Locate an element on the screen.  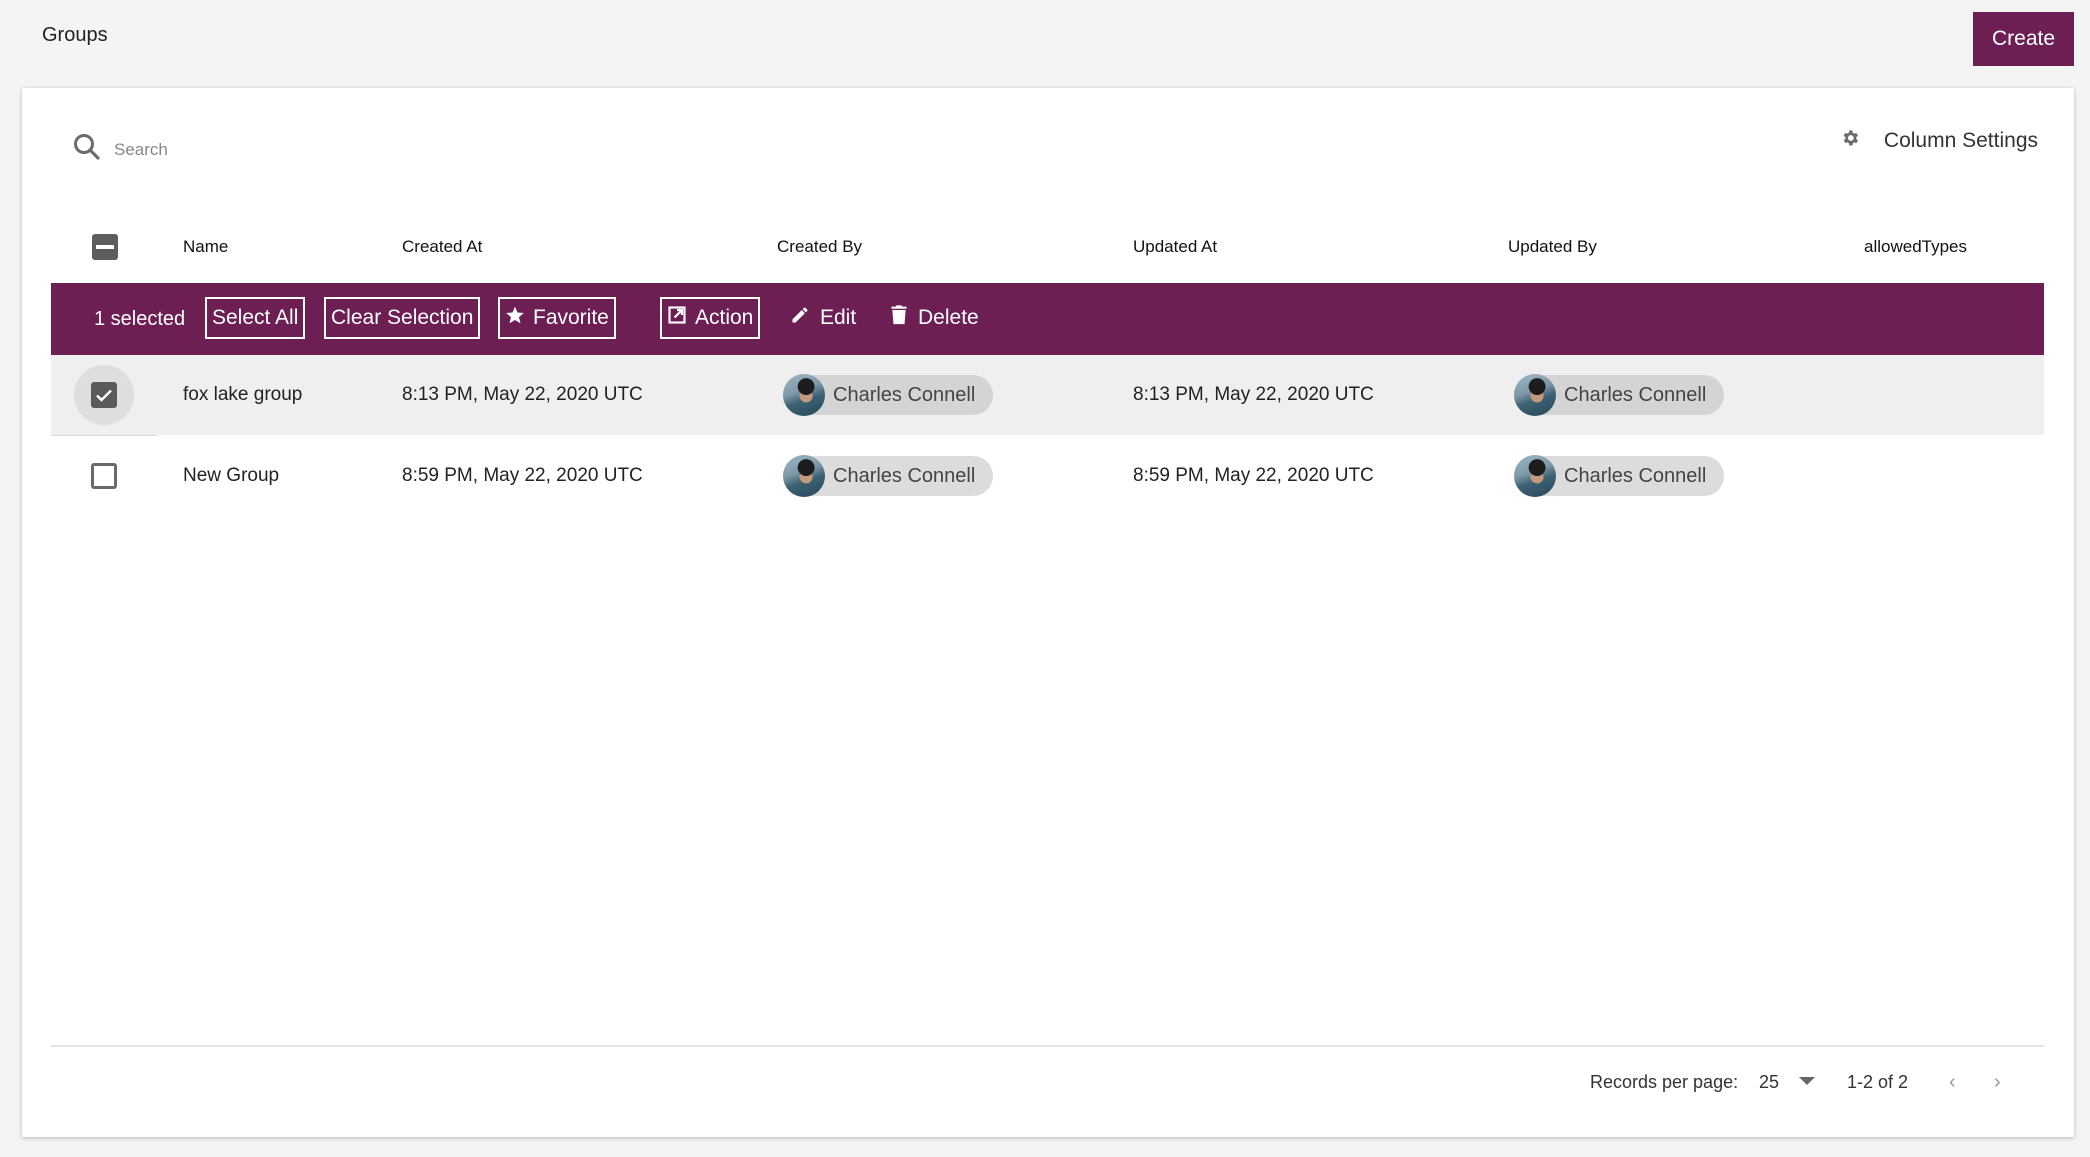
chevron-left-icon: ‹ is located at coordinates (1952, 1082).